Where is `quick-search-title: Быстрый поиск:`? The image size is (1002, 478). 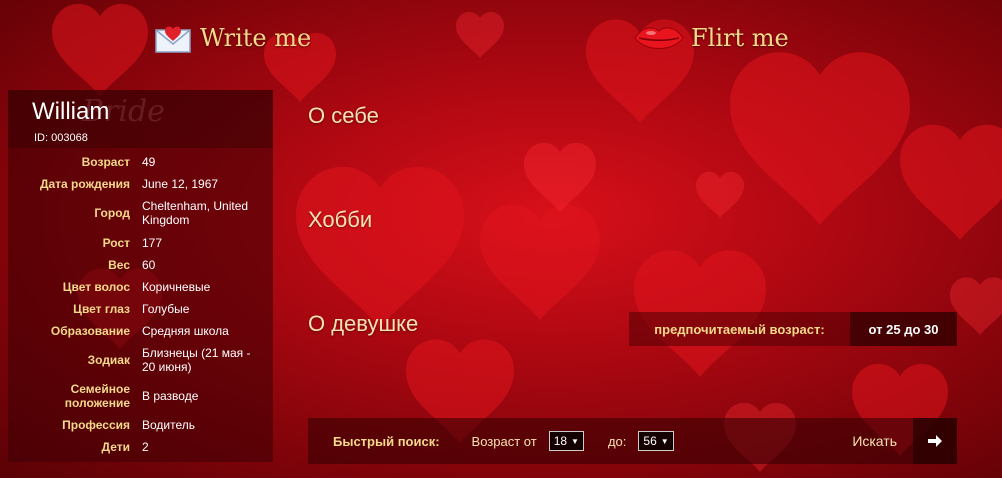 quick-search-title: Быстрый поиск: is located at coordinates (386, 441).